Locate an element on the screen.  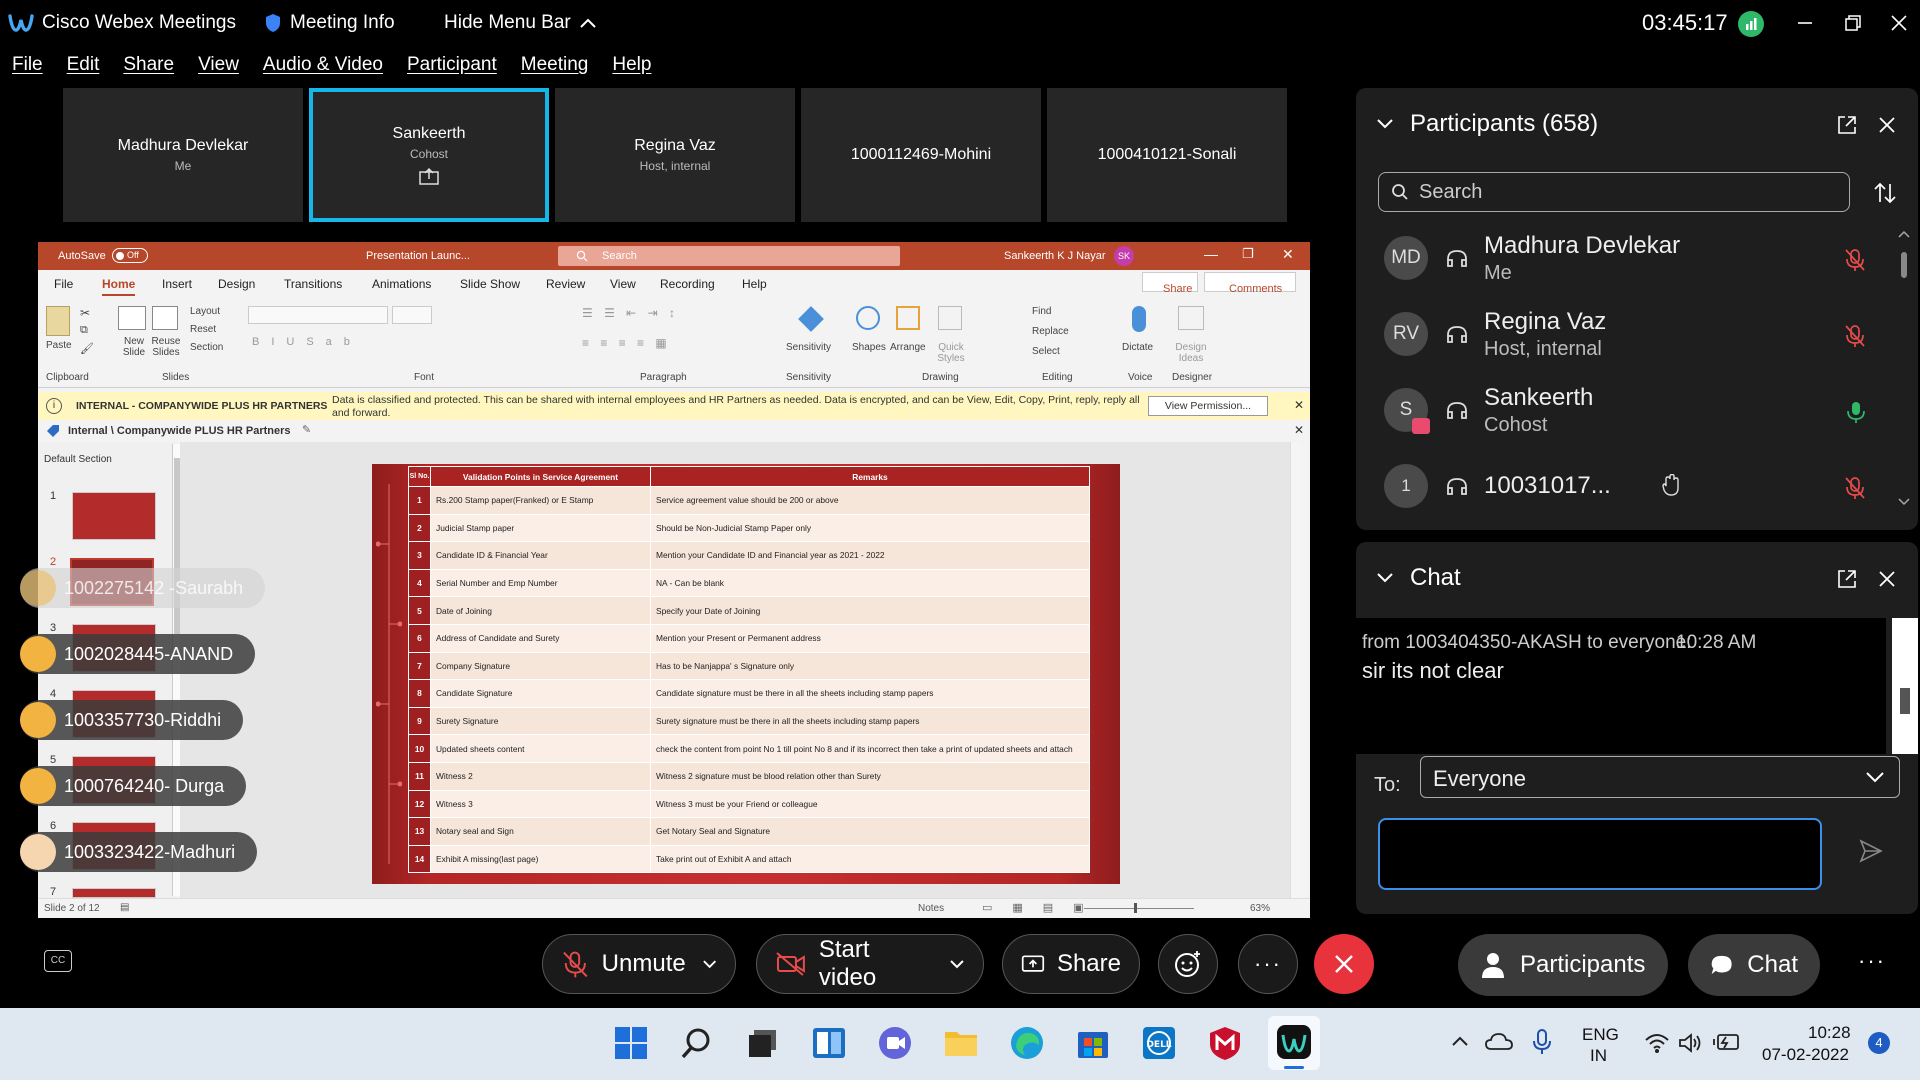
chevron-up-icon is located at coordinates (1460, 1041).